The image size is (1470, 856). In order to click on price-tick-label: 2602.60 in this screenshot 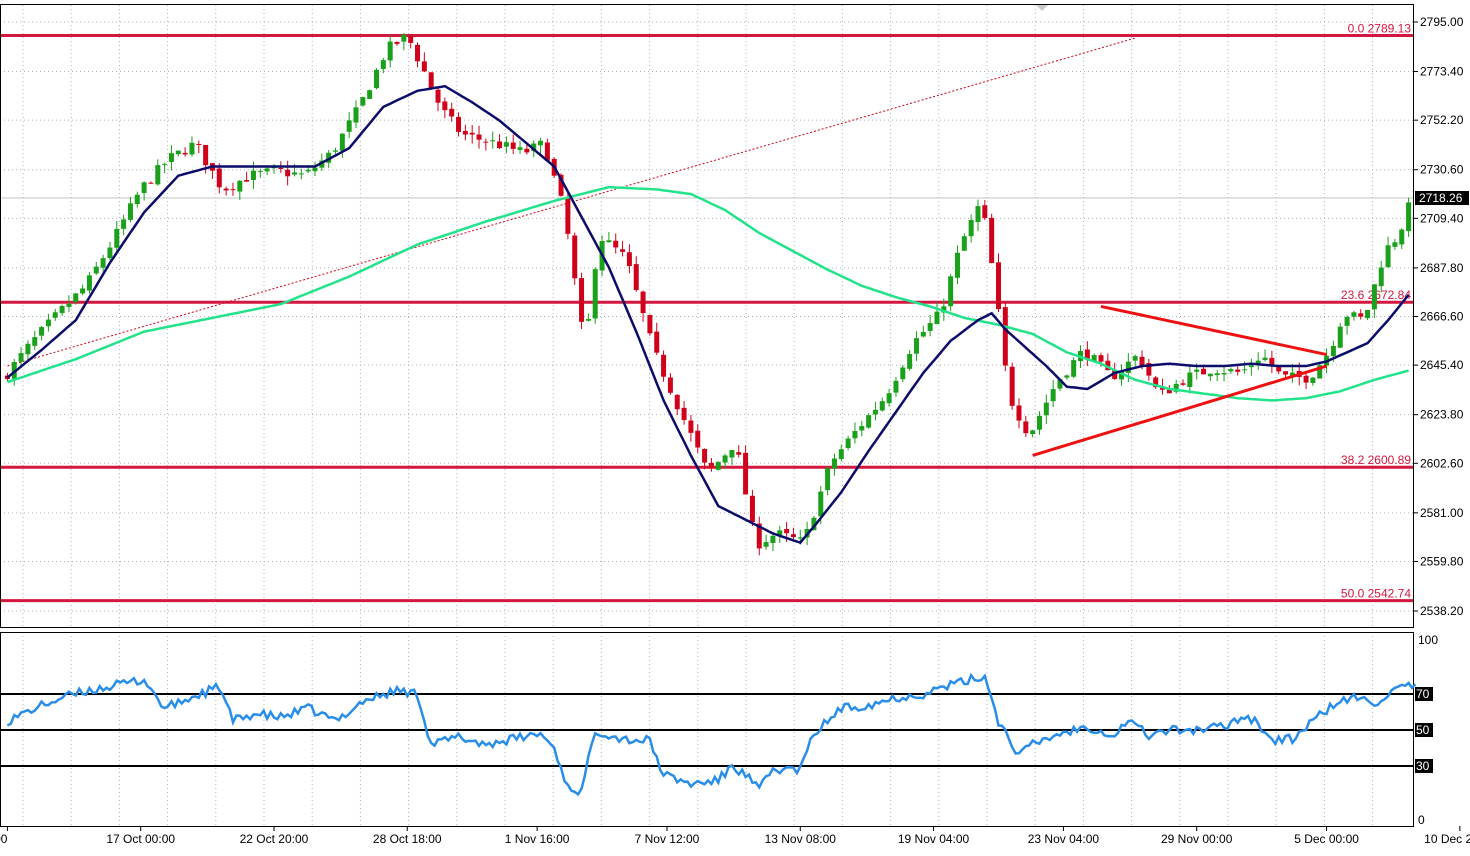, I will do `click(1442, 463)`.